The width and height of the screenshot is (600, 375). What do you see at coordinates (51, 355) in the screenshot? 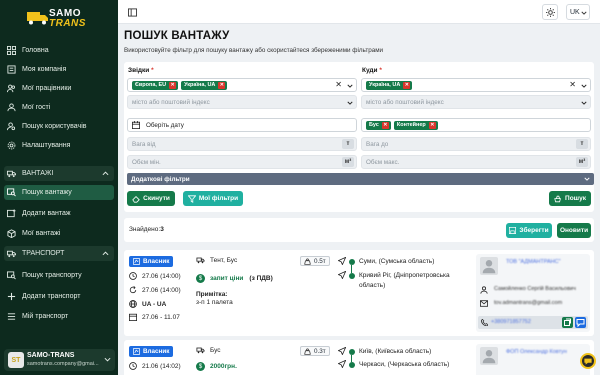
I see `user-name: SAMO-TRANS` at bounding box center [51, 355].